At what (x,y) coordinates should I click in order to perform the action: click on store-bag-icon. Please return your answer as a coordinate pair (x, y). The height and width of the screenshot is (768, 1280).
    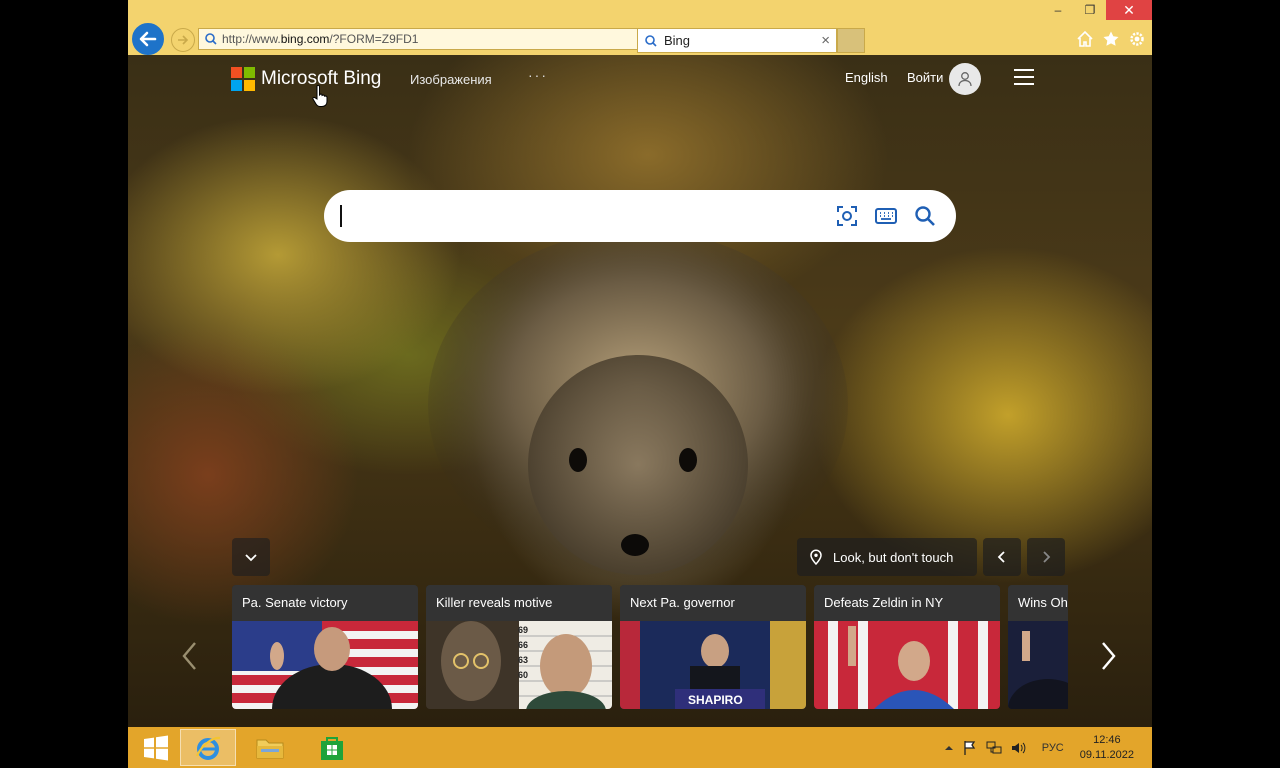
    Looking at the image, I should click on (332, 748).